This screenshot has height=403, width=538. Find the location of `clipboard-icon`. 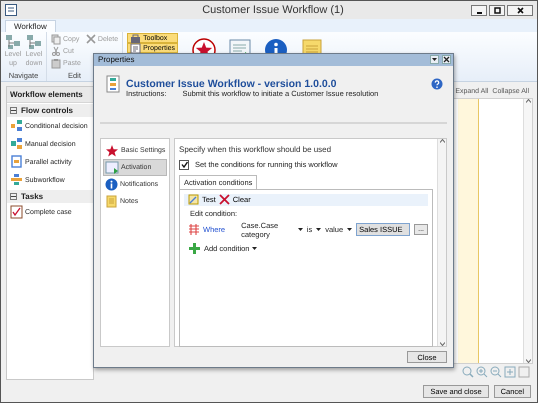

clipboard-icon is located at coordinates (56, 63).